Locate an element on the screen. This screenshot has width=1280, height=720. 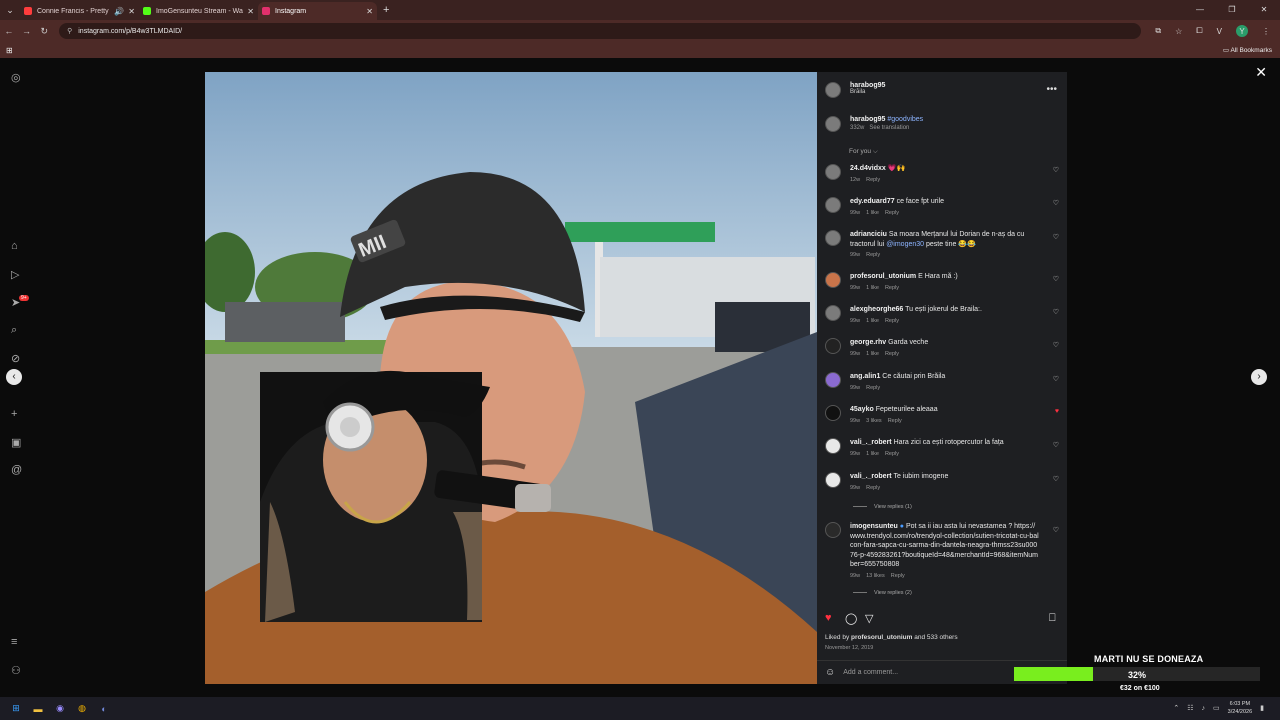
liked-by-count: and 533 others is located at coordinates (935, 637).